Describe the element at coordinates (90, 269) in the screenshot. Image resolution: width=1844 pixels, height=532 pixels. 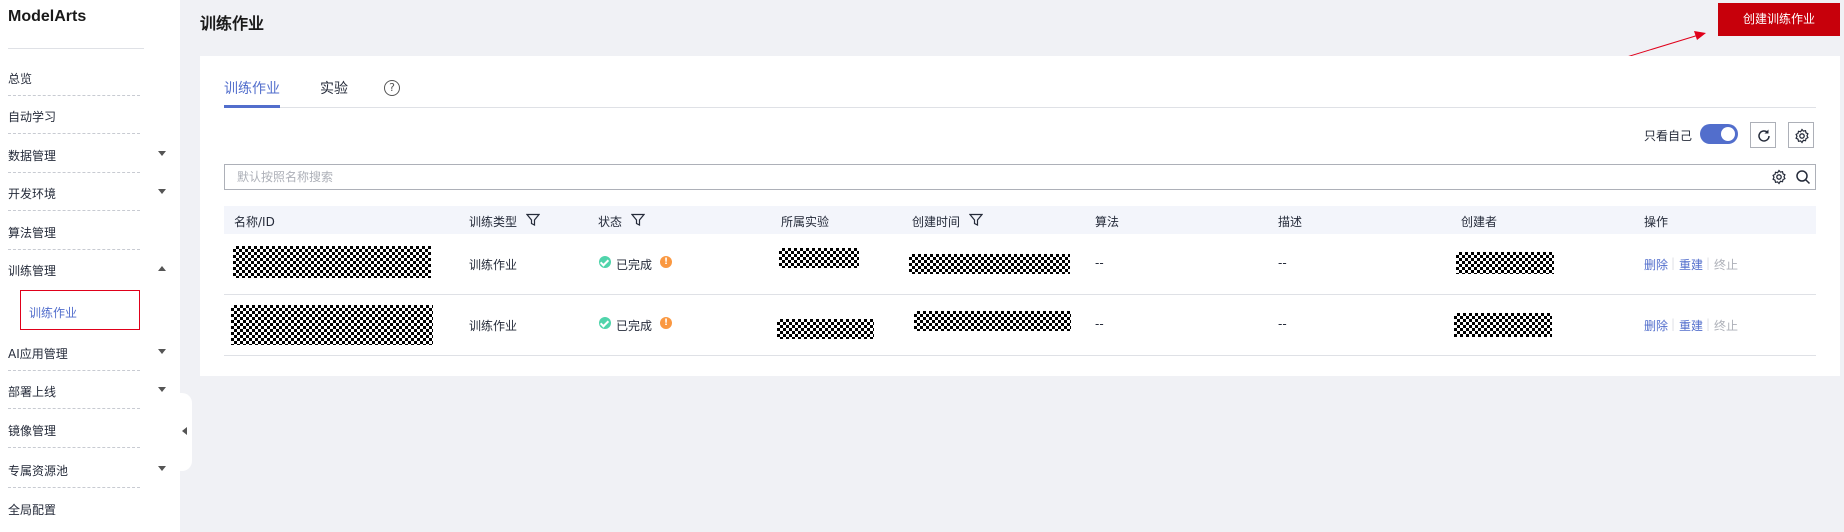
I see `sidebar-item-training-management: 训练管理` at that location.